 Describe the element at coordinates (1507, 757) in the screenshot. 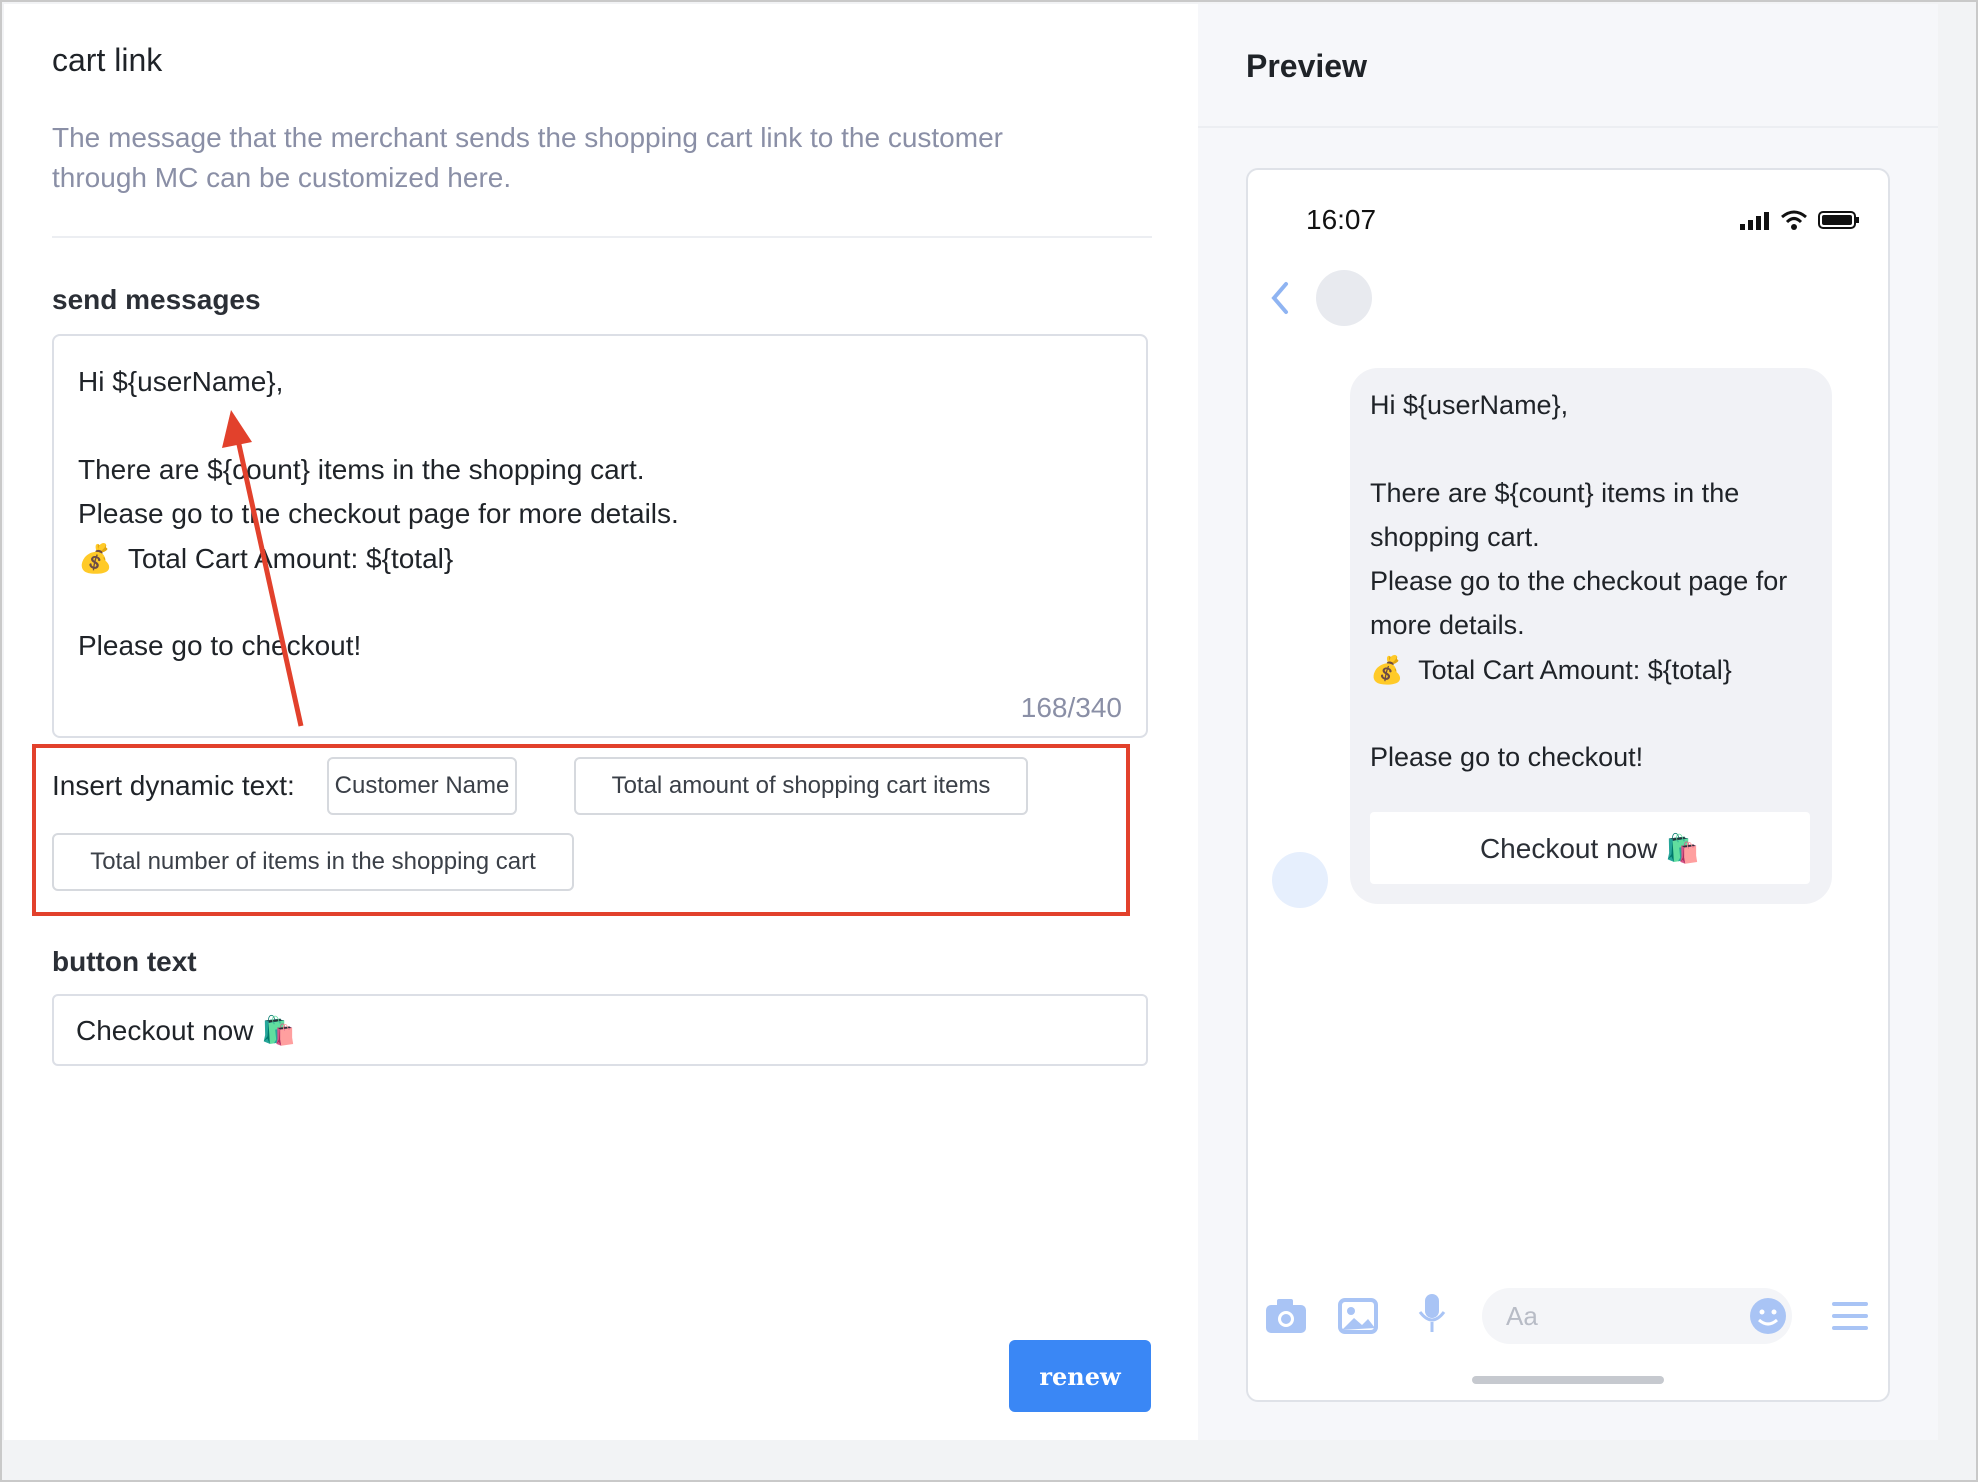

I see `bubble-line: Please go to checkout!` at that location.